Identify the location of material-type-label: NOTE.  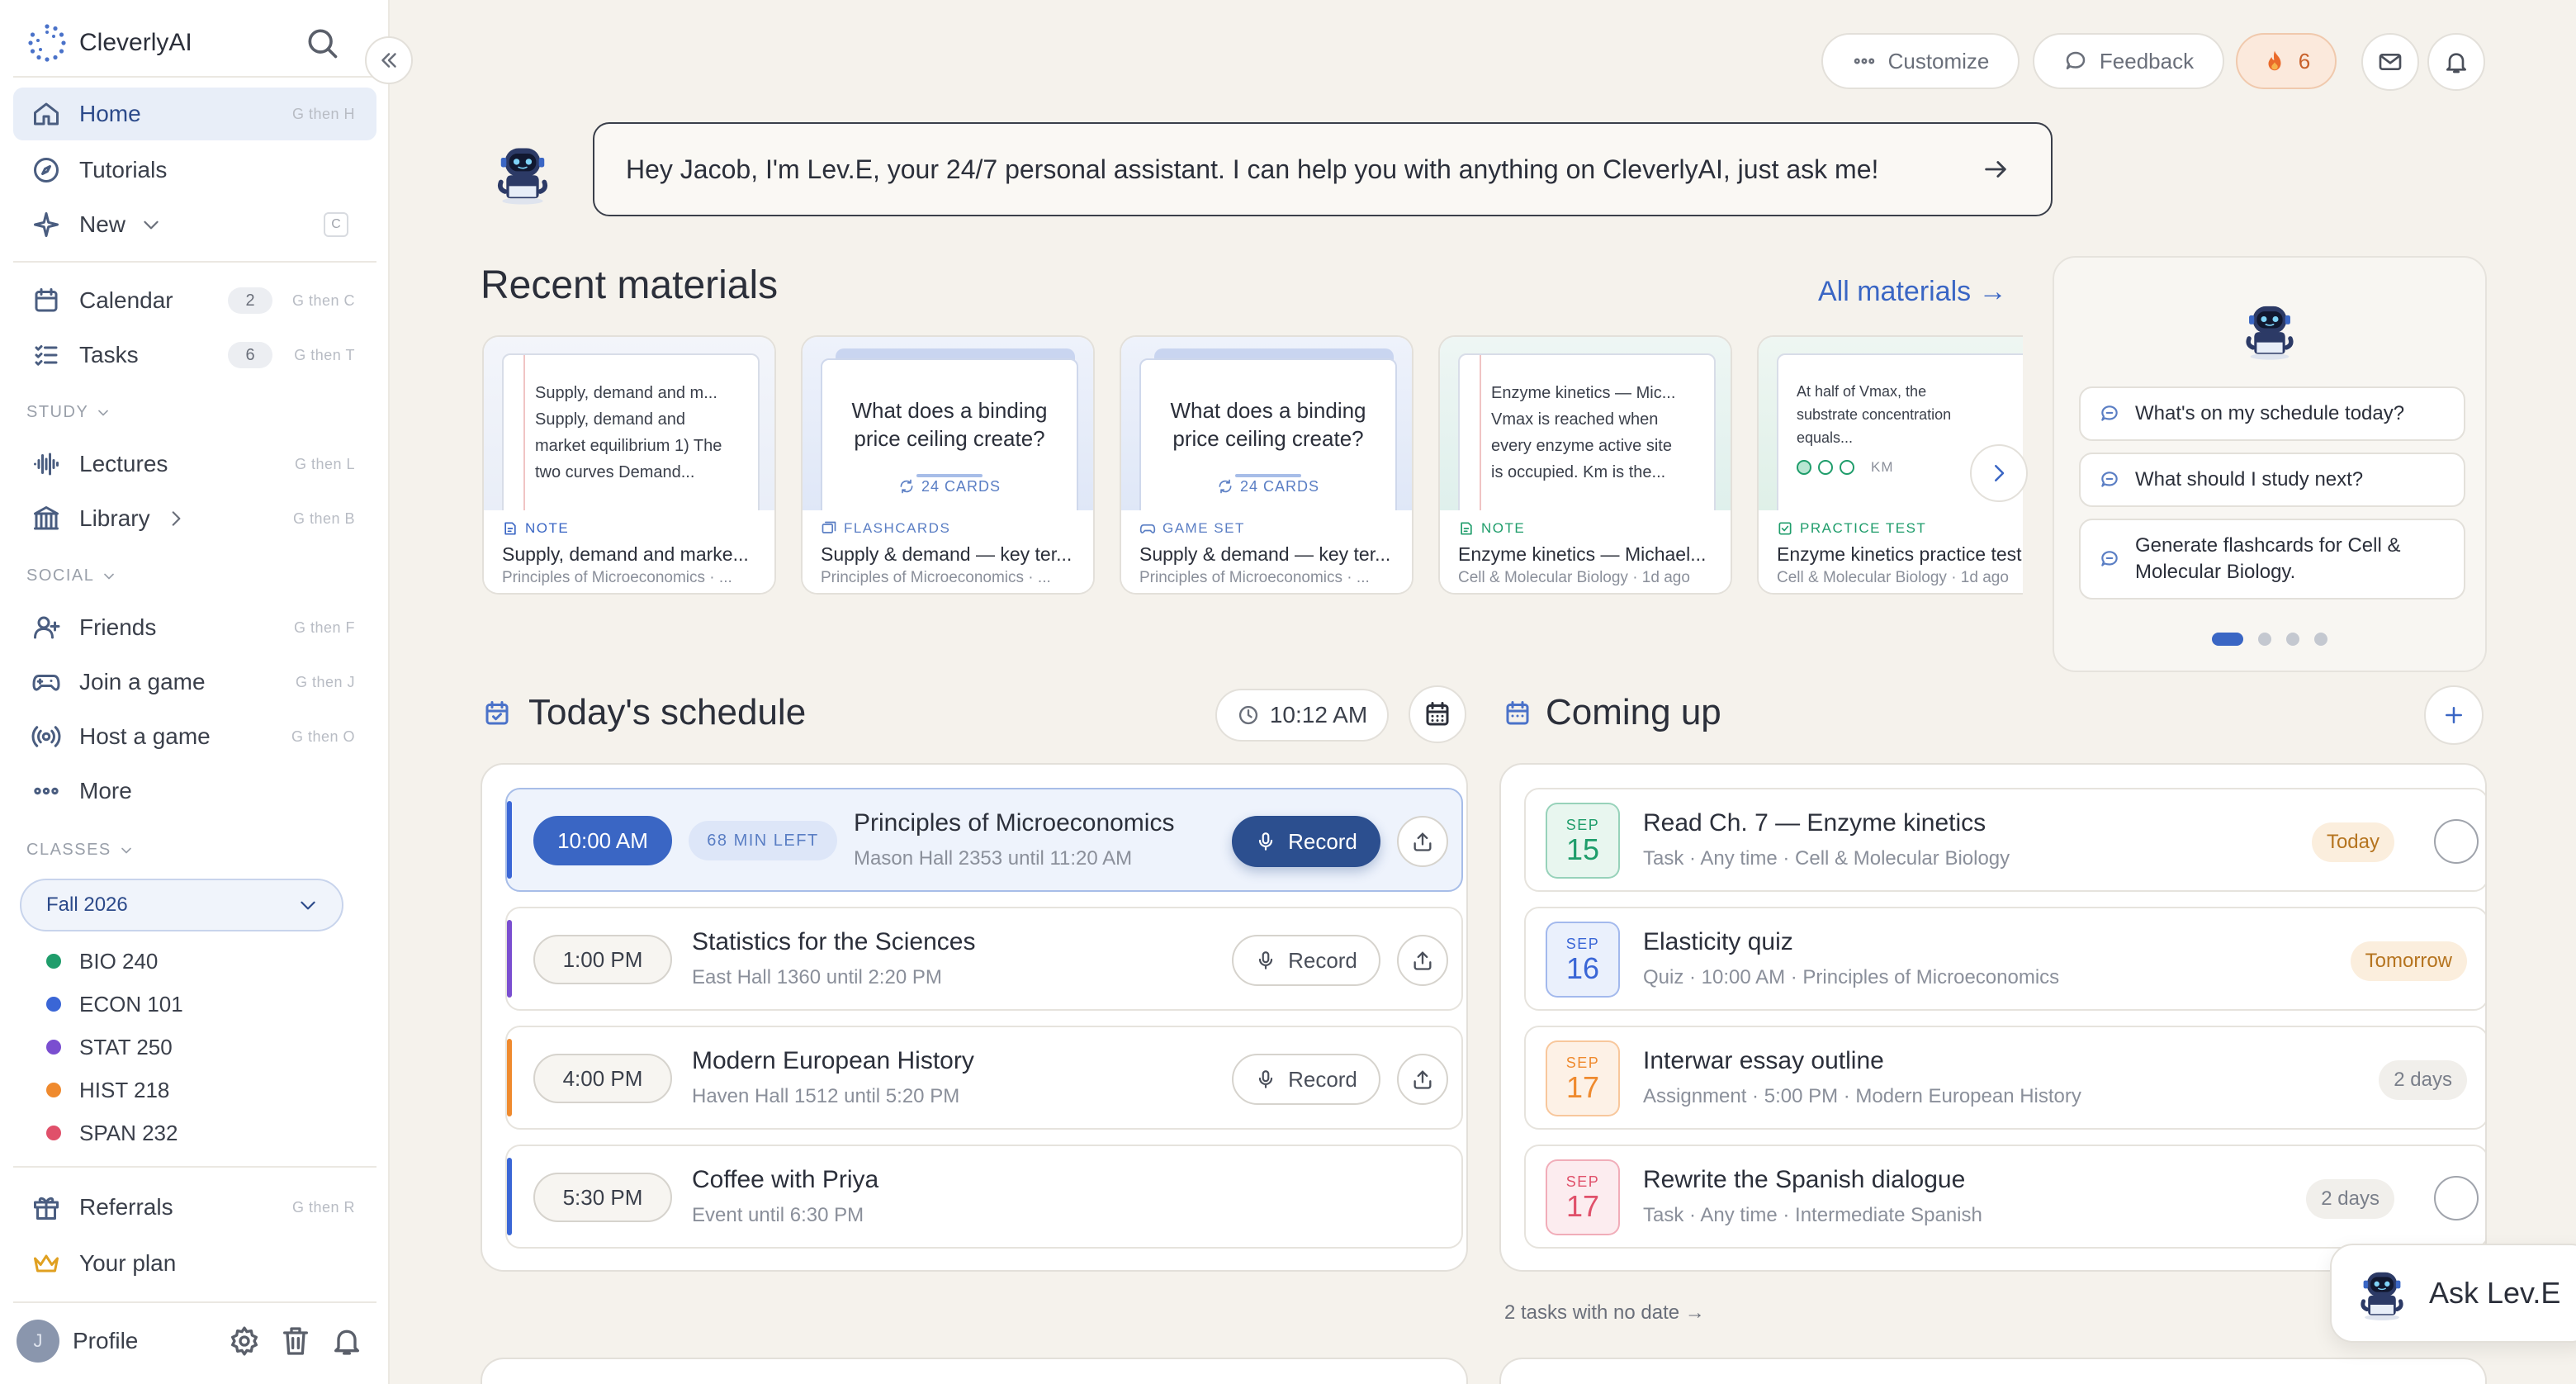
(547, 528).